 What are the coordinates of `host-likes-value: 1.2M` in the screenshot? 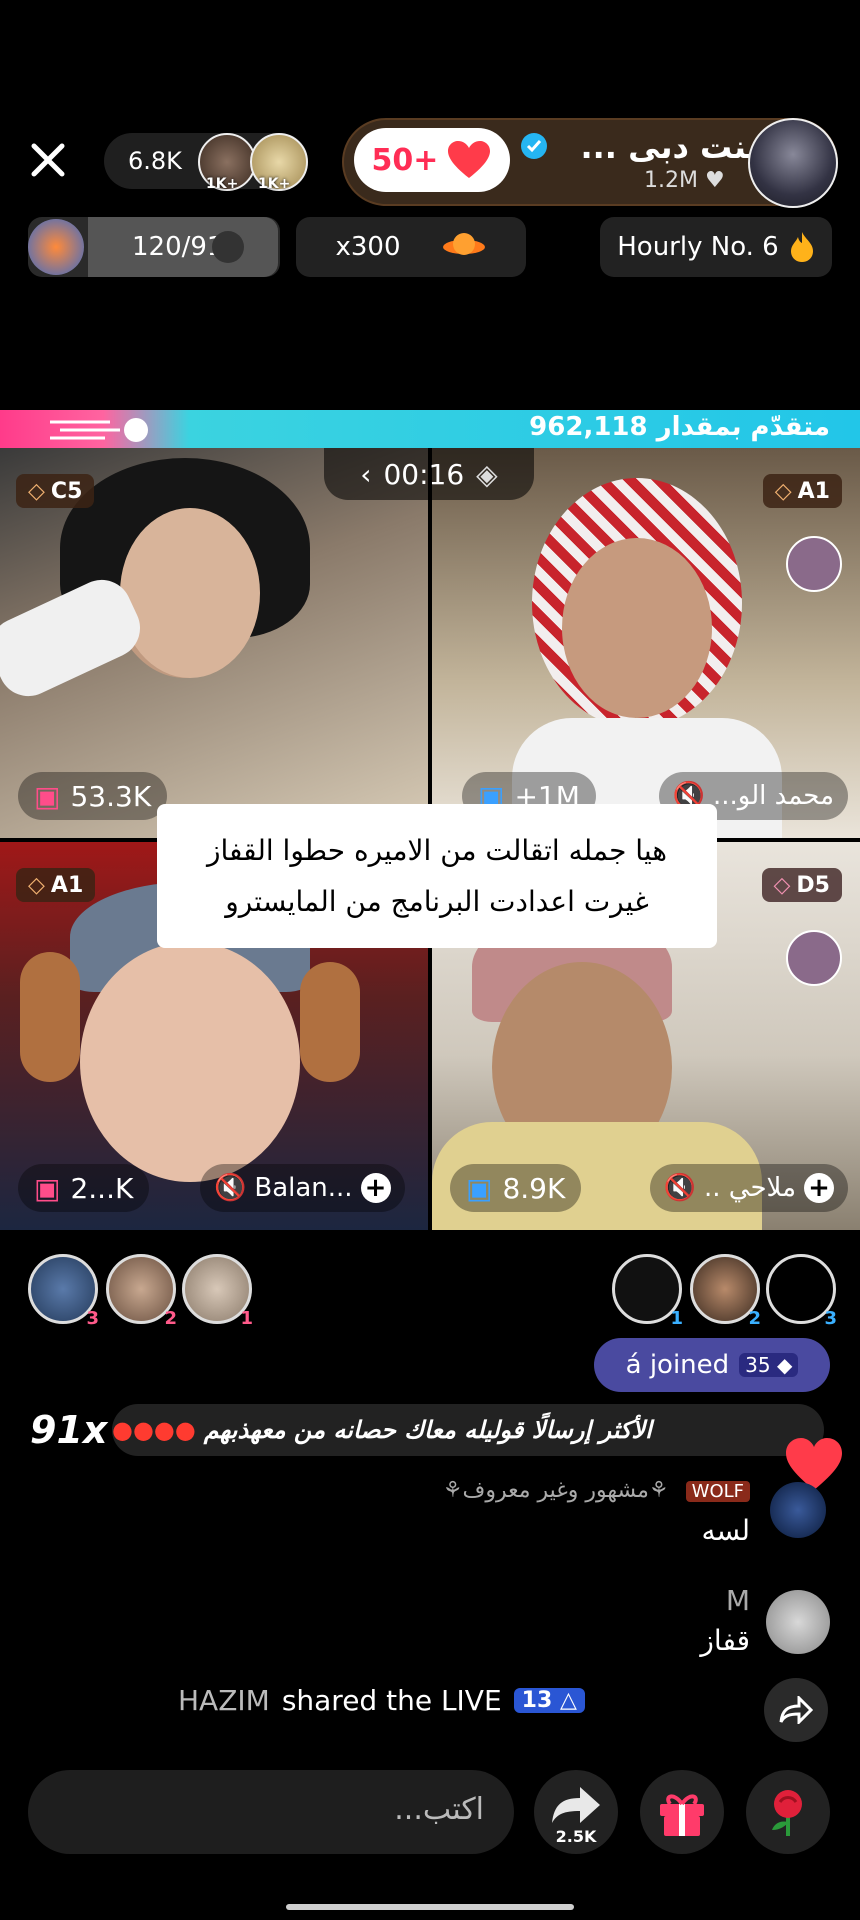 It's located at (671, 180).